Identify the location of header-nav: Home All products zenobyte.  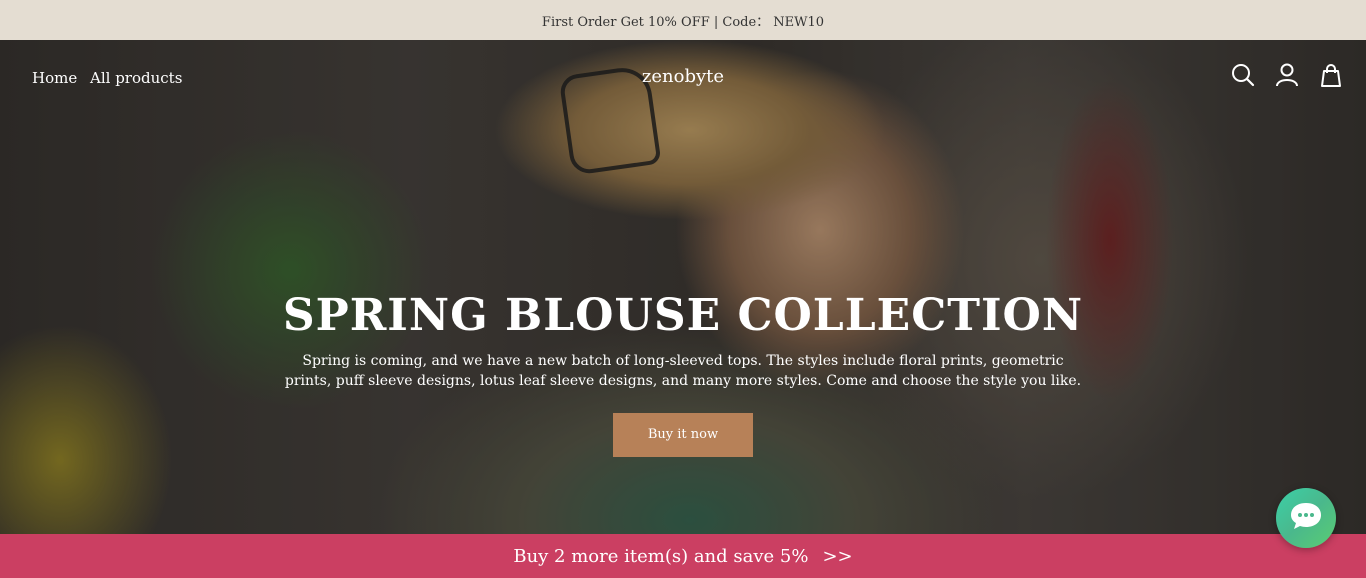
(683, 78).